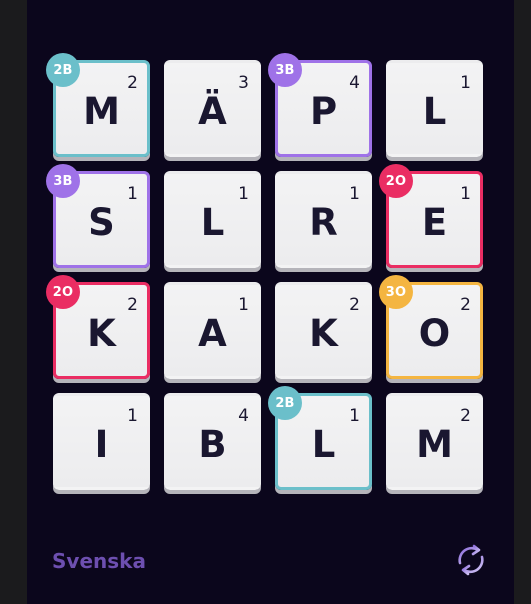 The image size is (531, 604). What do you see at coordinates (434, 222) in the screenshot?
I see `tile-letter: E` at bounding box center [434, 222].